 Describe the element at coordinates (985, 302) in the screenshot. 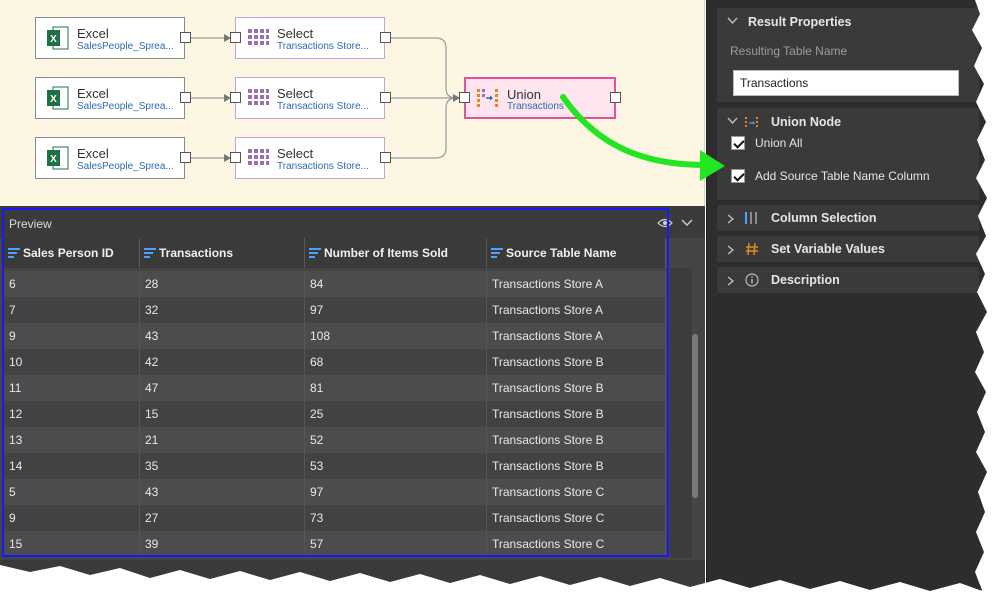

I see `torn-right-edge` at that location.